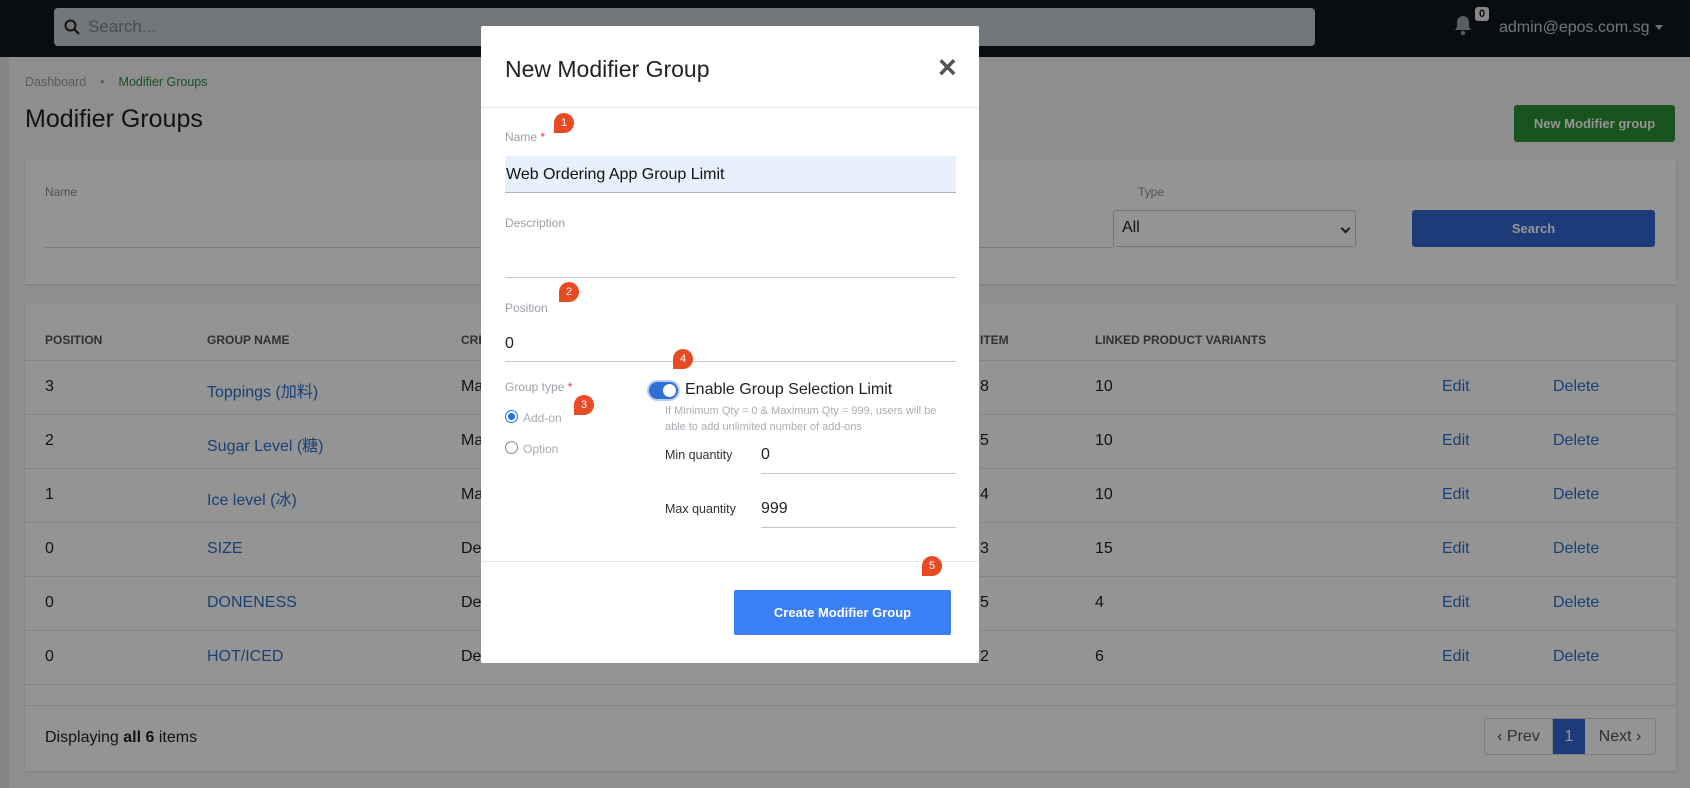 Image resolution: width=1690 pixels, height=788 pixels. Describe the element at coordinates (774, 508) in the screenshot. I see `max-quantity-value: 999` at that location.